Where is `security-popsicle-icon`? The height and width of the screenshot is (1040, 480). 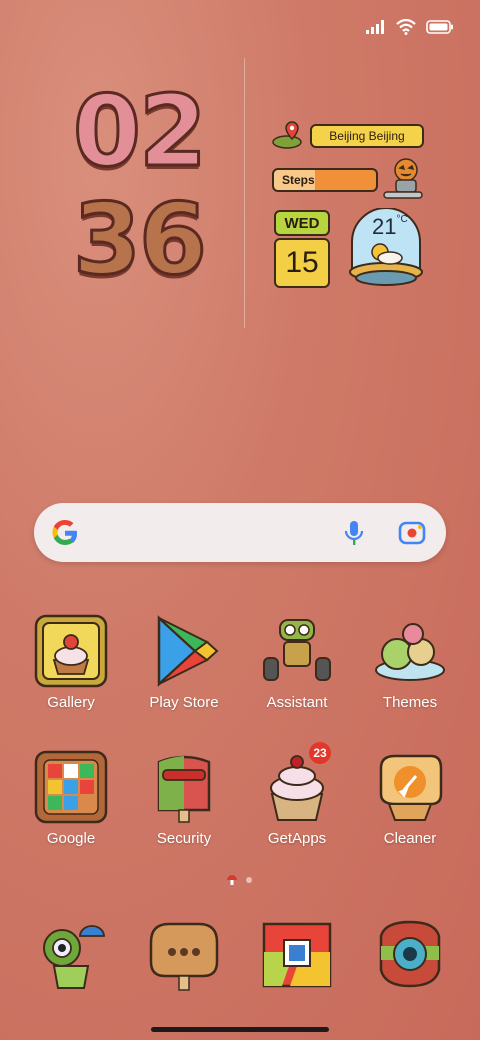
security-popsicle-icon is located at coordinates (184, 789).